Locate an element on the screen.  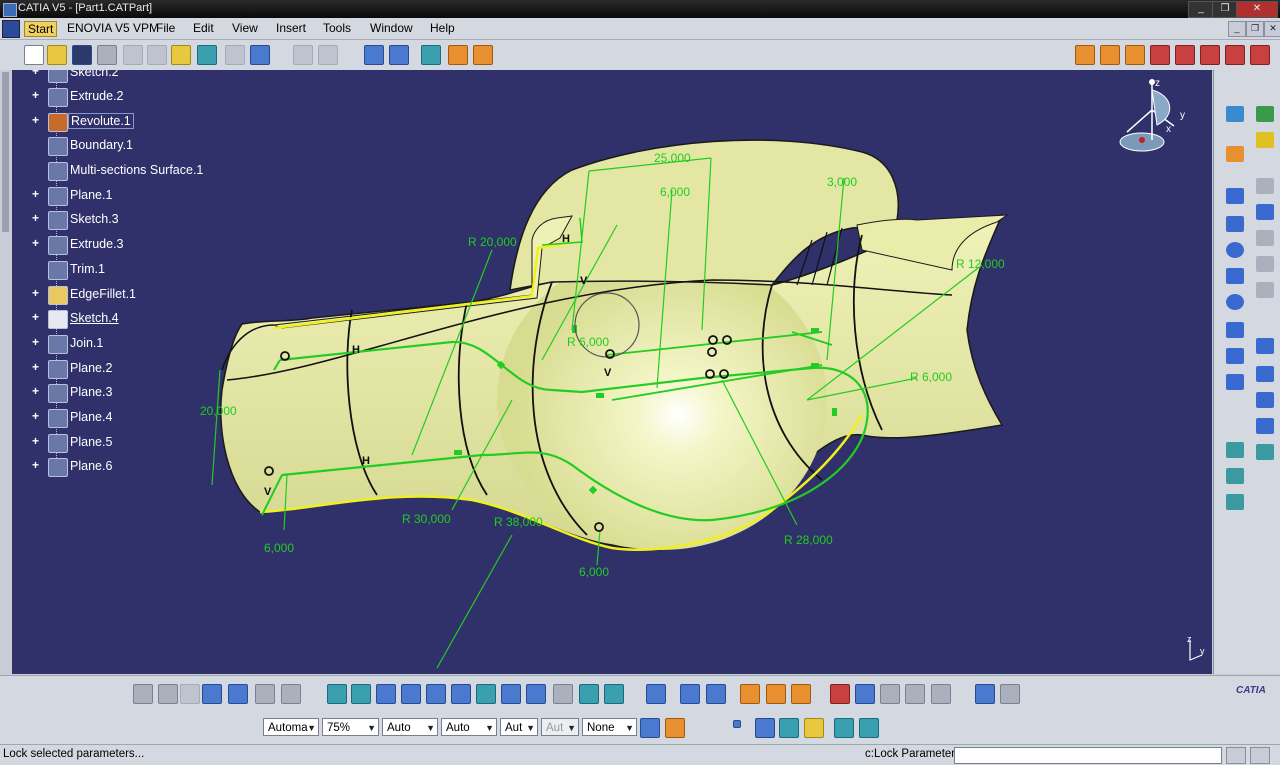
minimize-button: _ is located at coordinates (1201, 9).